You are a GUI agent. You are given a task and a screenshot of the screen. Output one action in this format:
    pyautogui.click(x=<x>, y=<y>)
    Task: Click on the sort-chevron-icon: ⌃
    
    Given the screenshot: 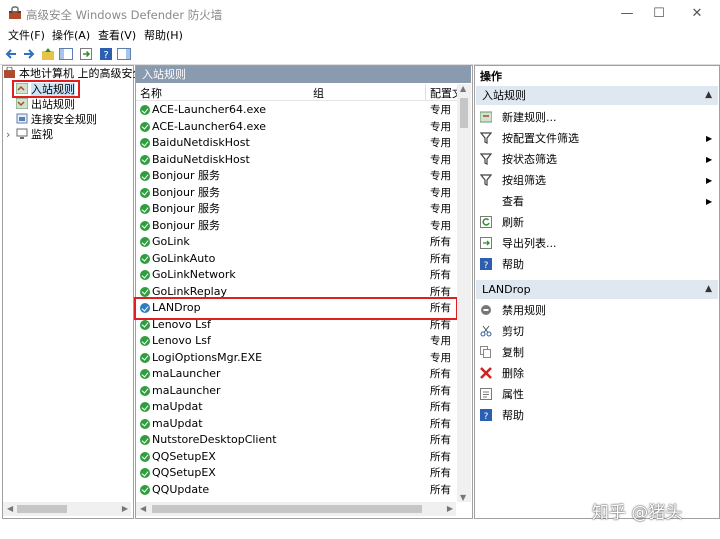 What is the action you would take?
    pyautogui.click(x=365, y=84)
    